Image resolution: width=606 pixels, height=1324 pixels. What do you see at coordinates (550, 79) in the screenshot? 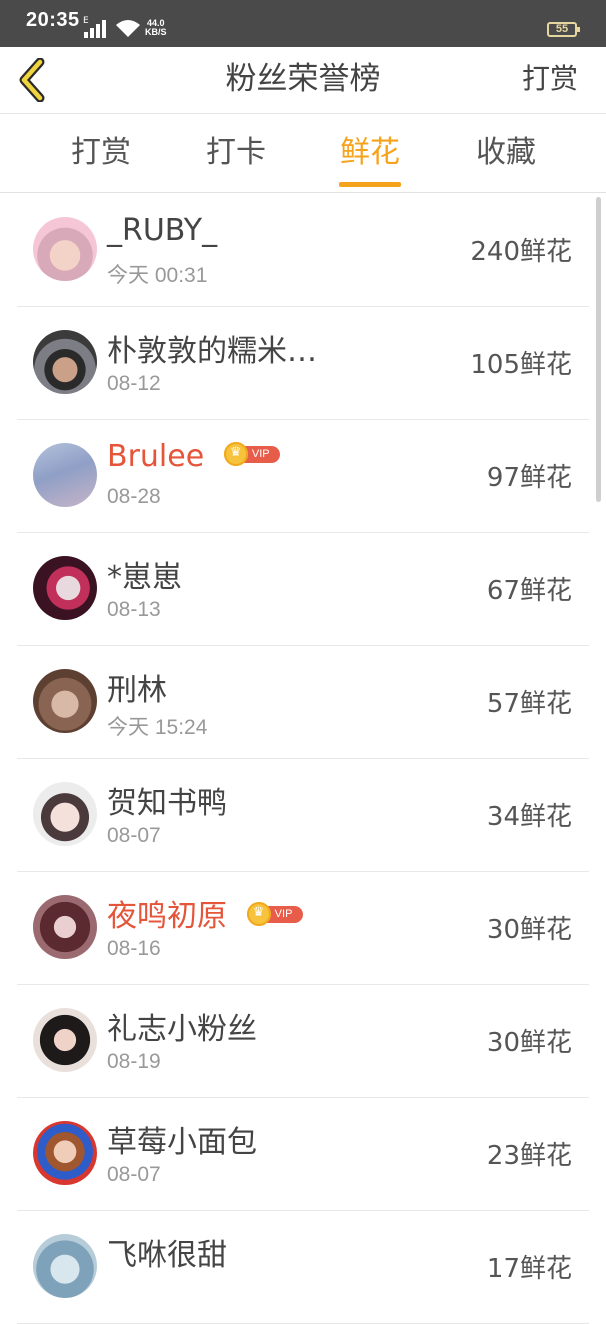
I see `reward-button: 打赏` at bounding box center [550, 79].